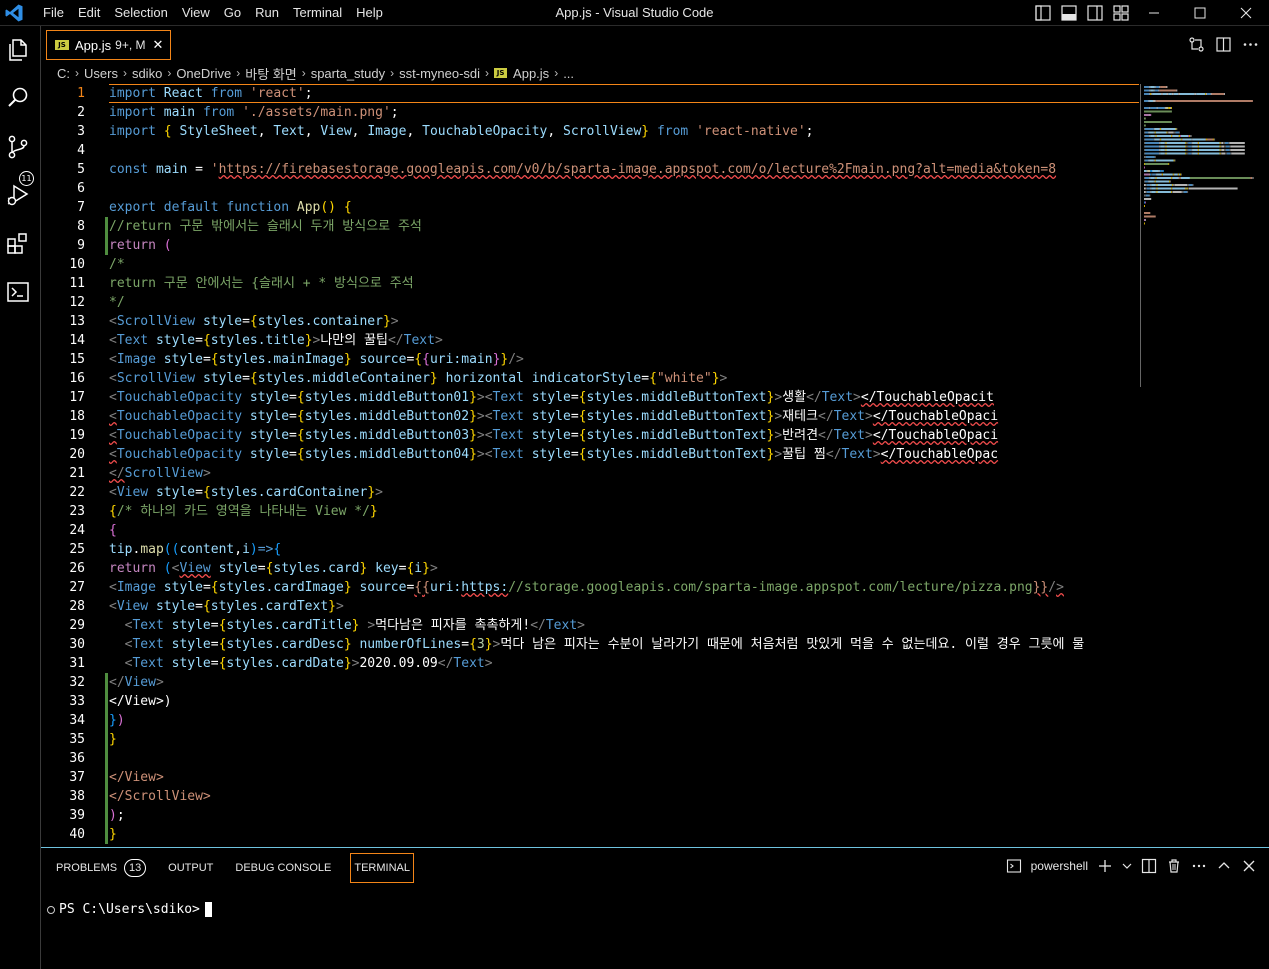  Describe the element at coordinates (203, 73) in the screenshot. I see `breadcrumb-onedrive: OneDrive` at that location.